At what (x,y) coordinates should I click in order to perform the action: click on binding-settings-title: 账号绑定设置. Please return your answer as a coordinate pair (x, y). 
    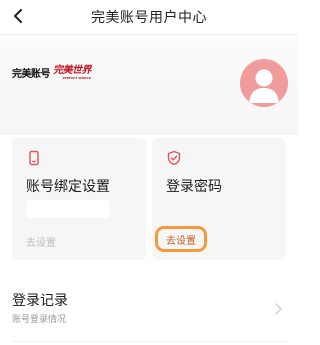
    Looking at the image, I should click on (68, 187).